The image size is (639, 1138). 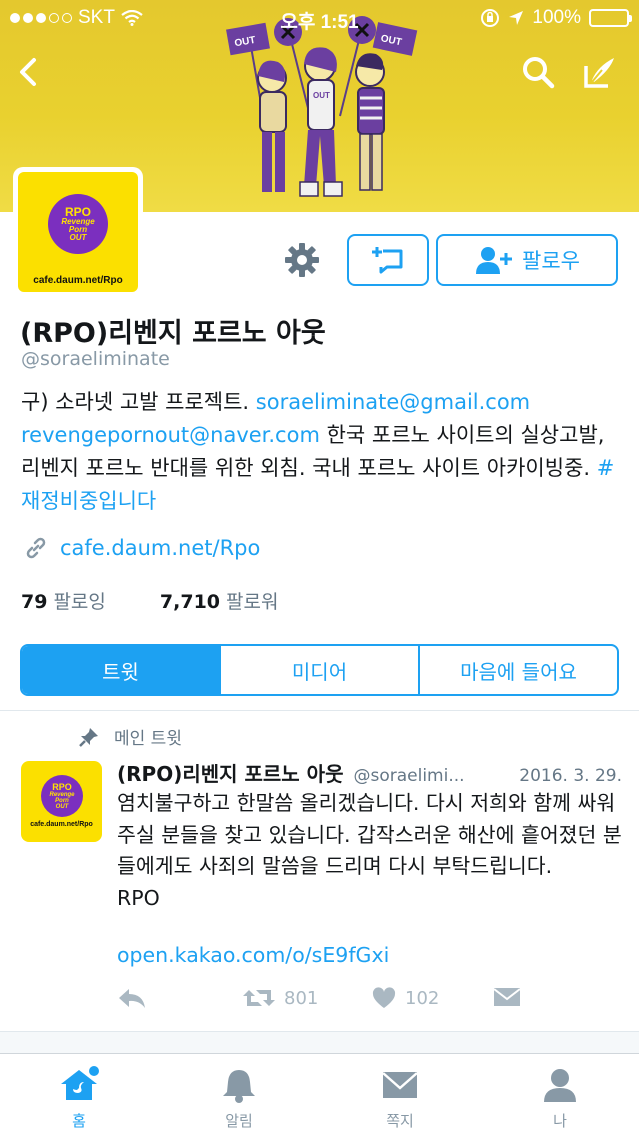 I want to click on tab-messages: 쪽지, so click(x=400, y=1096).